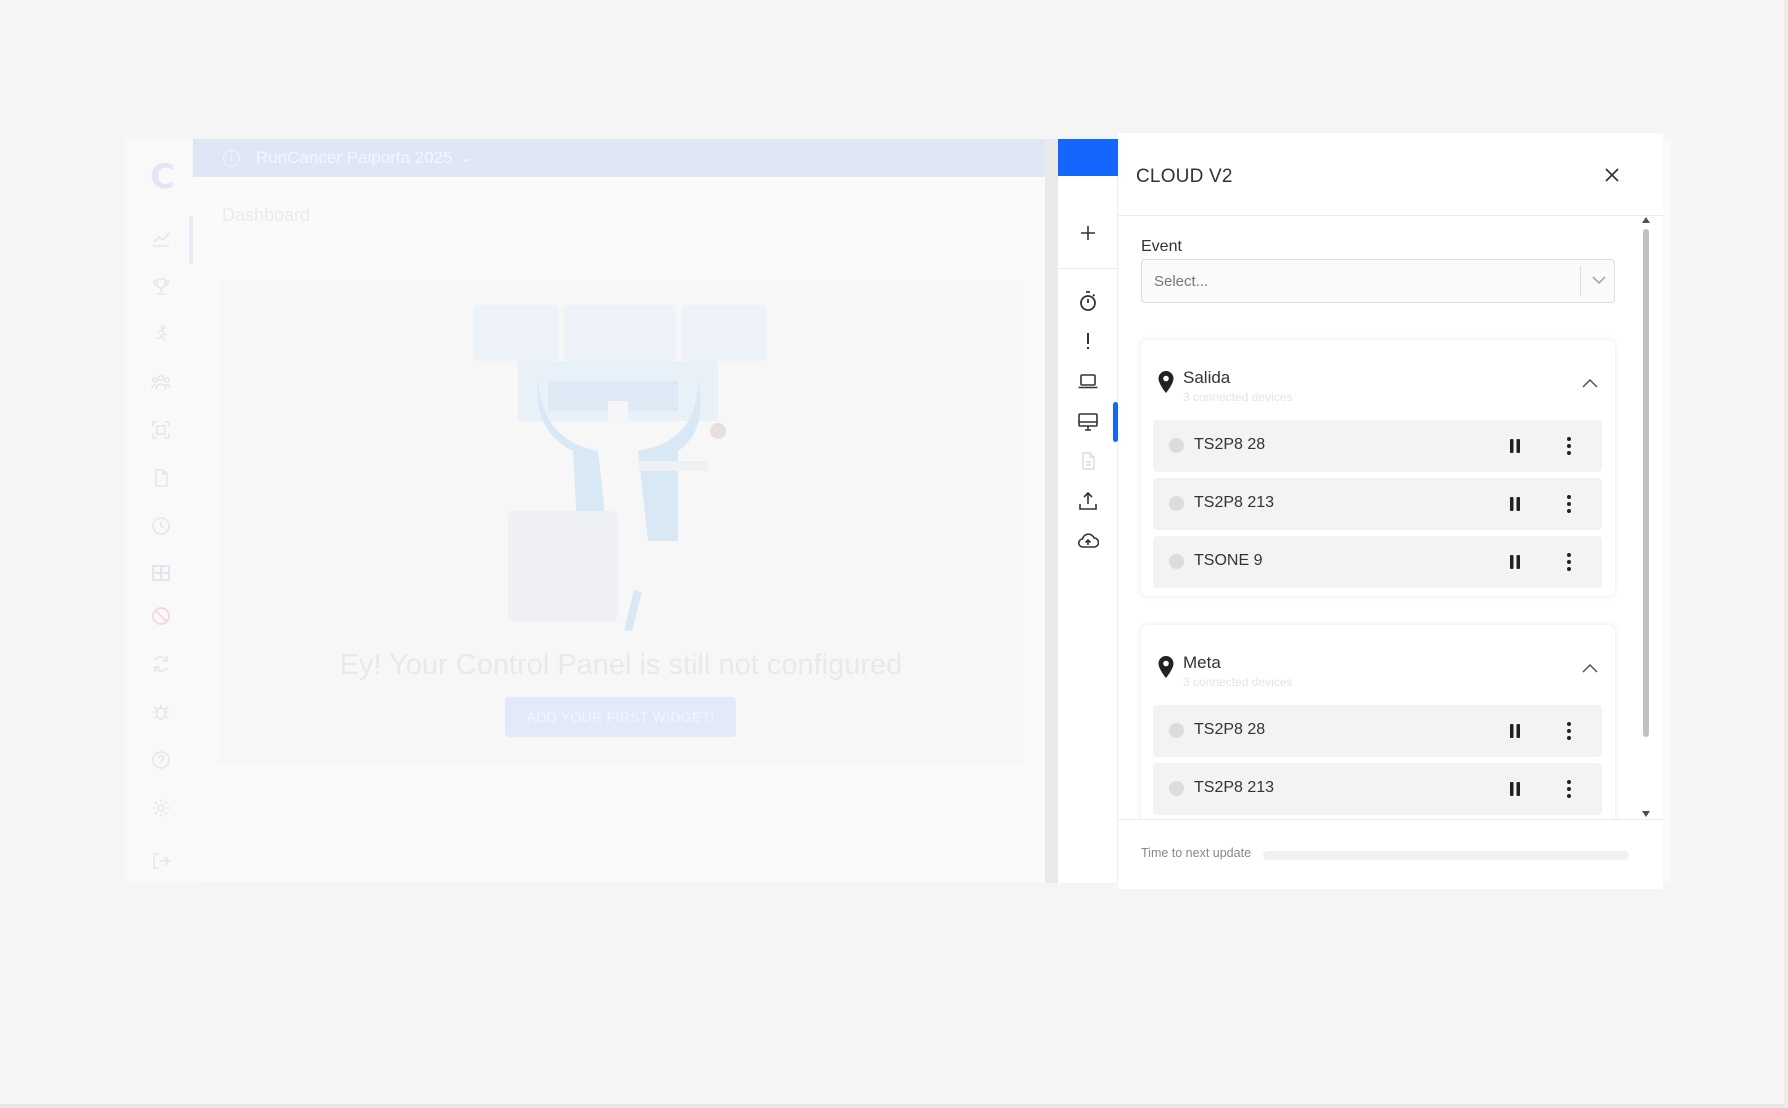 The width and height of the screenshot is (1788, 1108). What do you see at coordinates (1088, 268) in the screenshot?
I see `tool-separator` at bounding box center [1088, 268].